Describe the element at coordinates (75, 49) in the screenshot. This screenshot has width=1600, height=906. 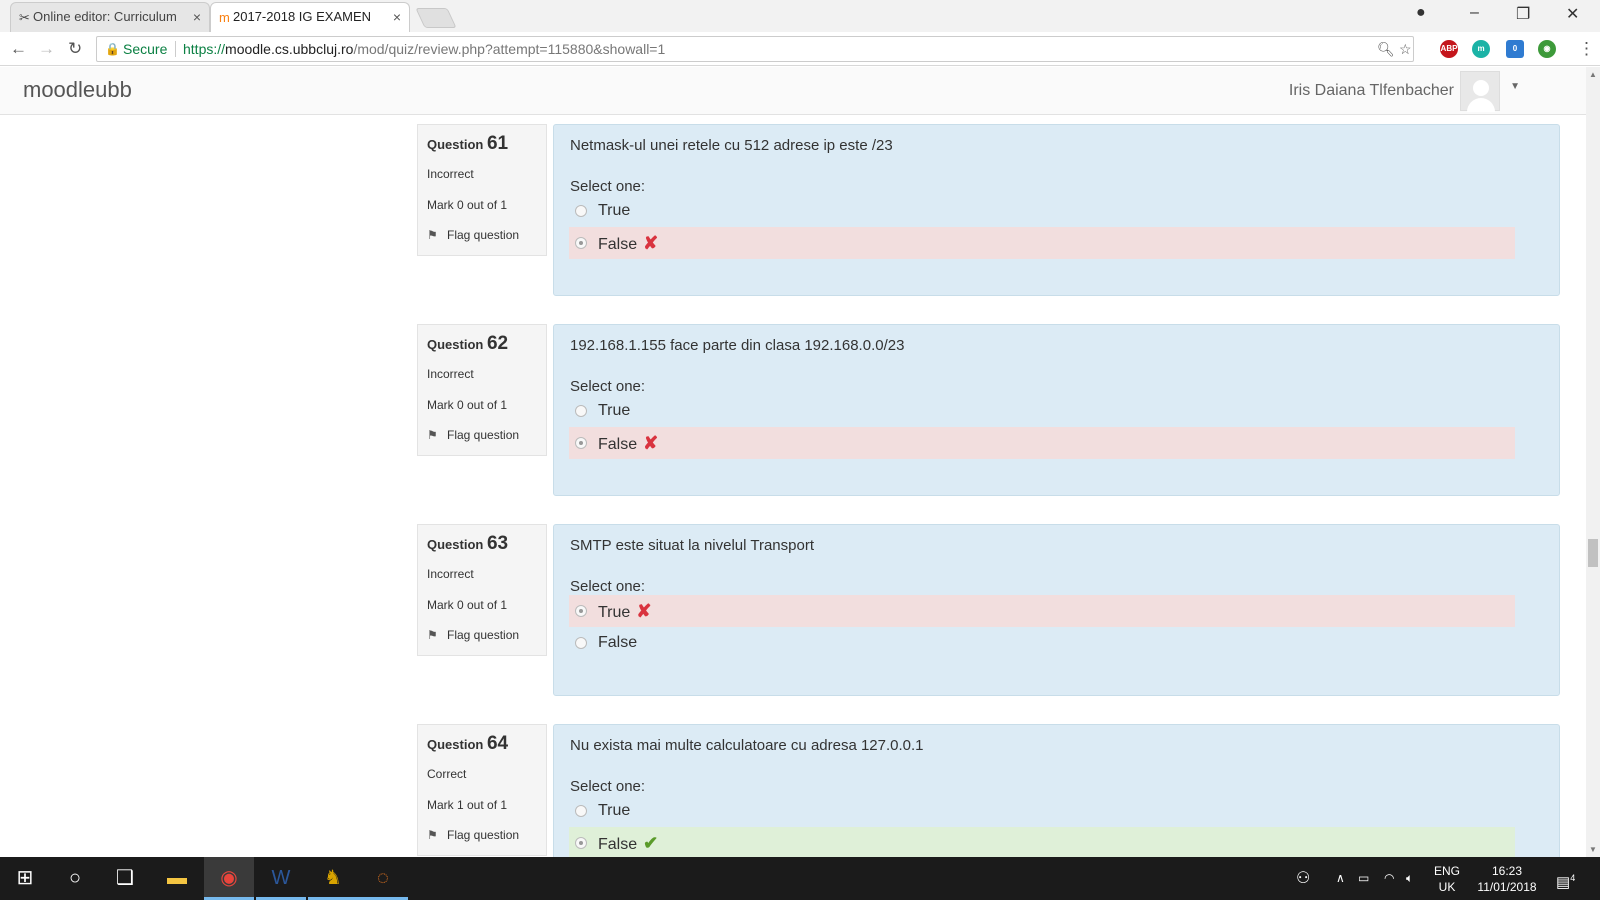
I see `reload-icon: ↻` at that location.